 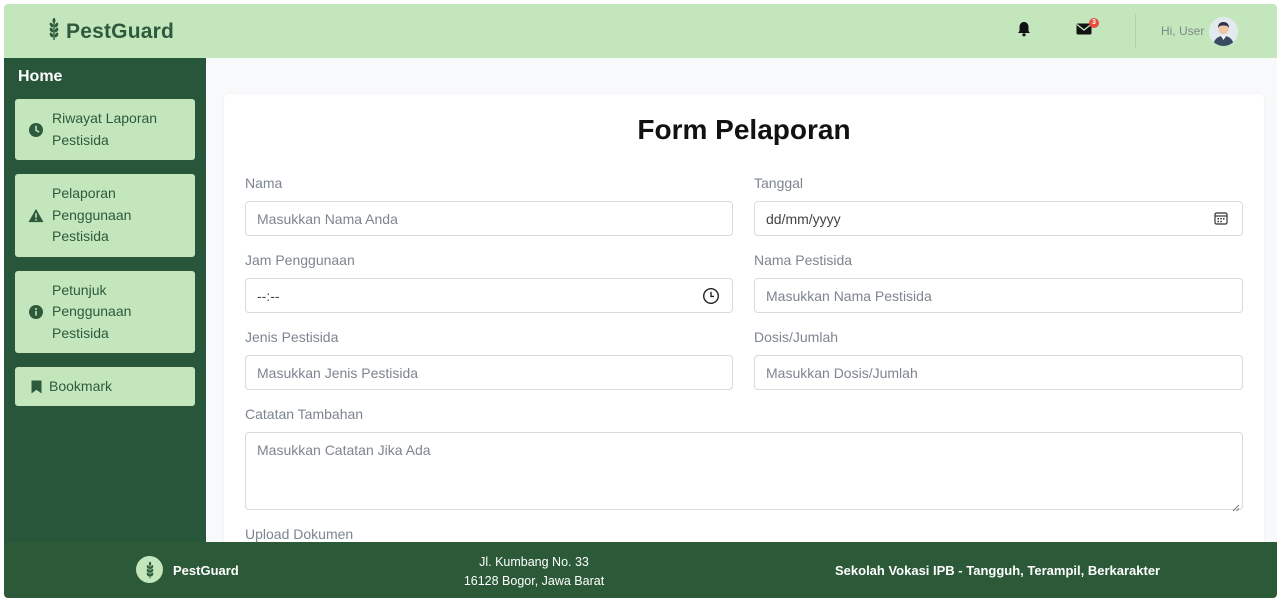 I want to click on message-count-badge: 3, so click(x=1094, y=23).